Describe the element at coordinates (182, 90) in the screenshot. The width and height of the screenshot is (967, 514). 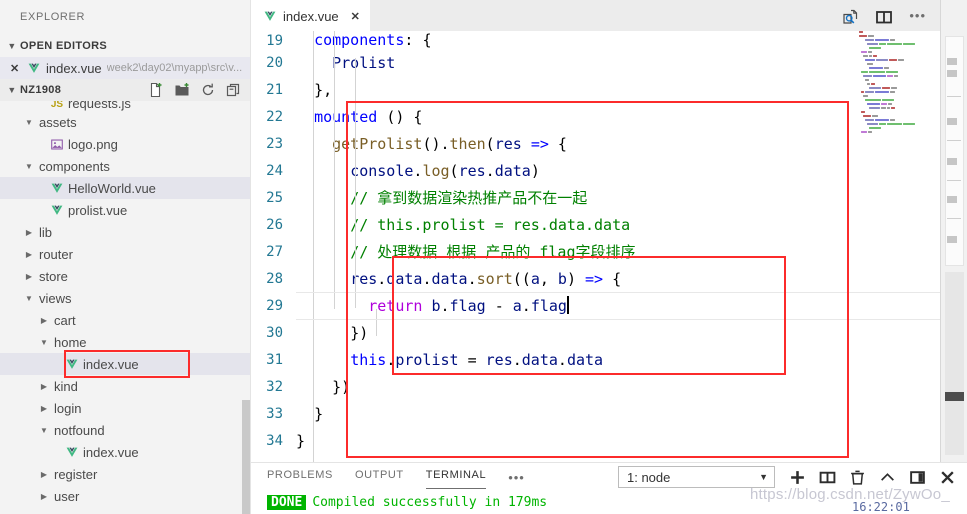
I see `new-folder-icon` at that location.